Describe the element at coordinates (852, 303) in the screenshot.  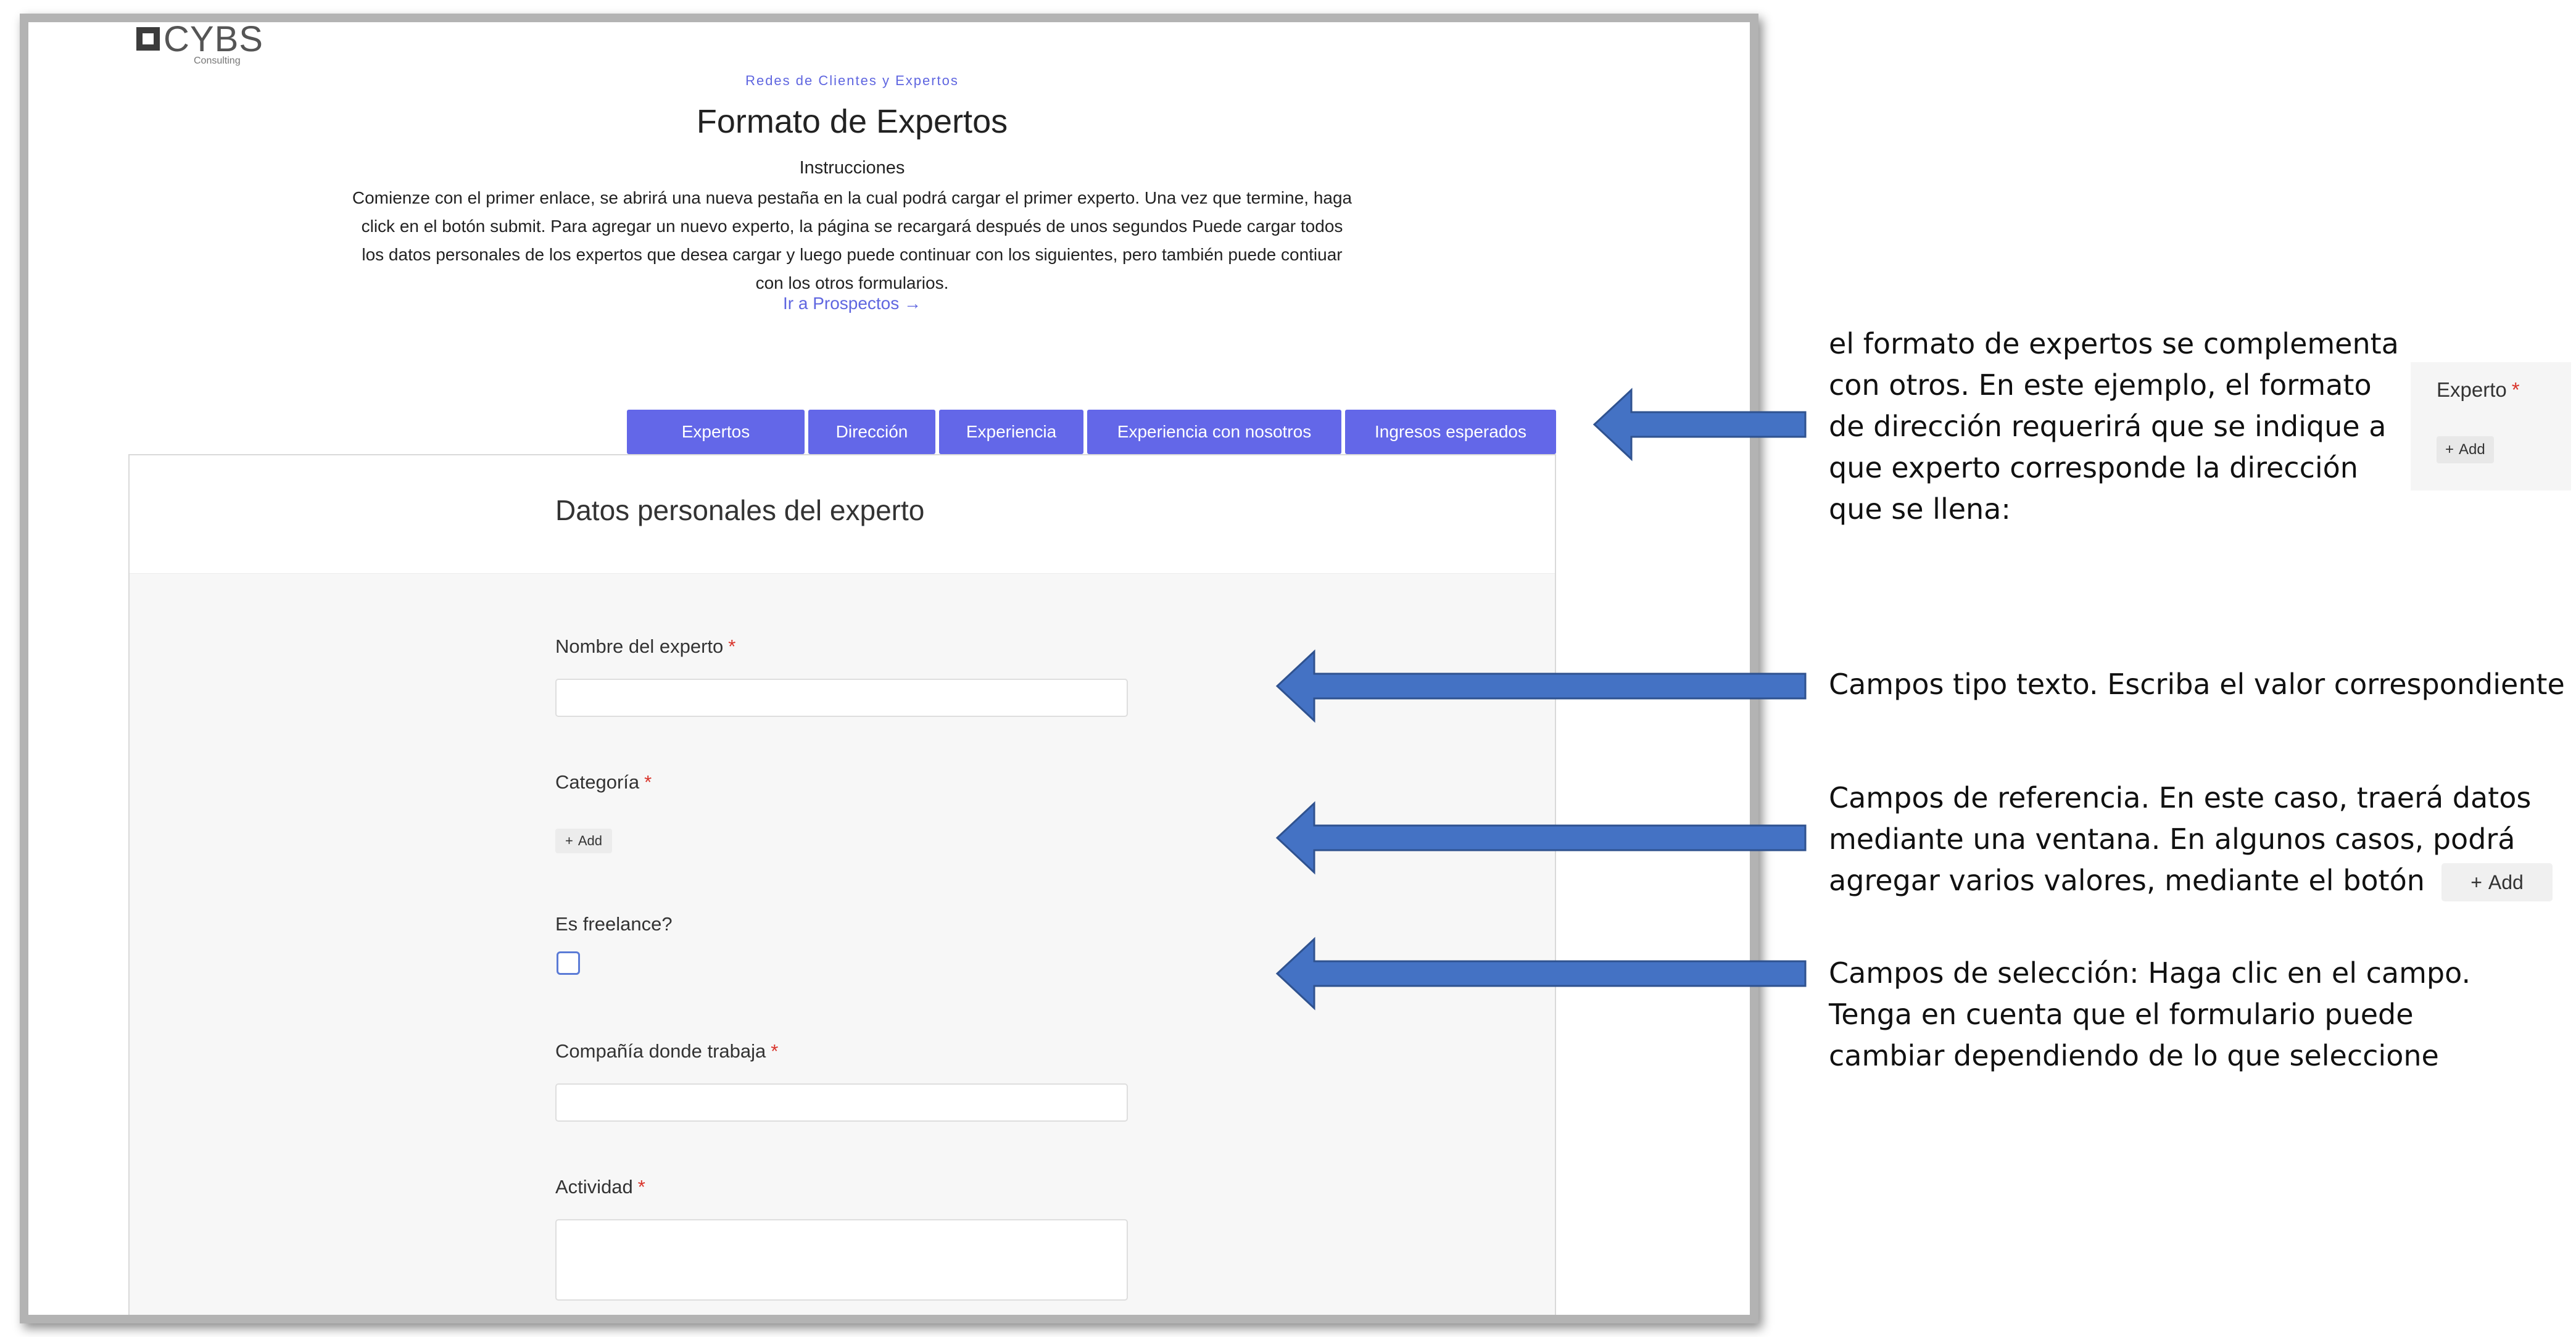
I see `prospectos-link: Ir a Prospectos →` at that location.